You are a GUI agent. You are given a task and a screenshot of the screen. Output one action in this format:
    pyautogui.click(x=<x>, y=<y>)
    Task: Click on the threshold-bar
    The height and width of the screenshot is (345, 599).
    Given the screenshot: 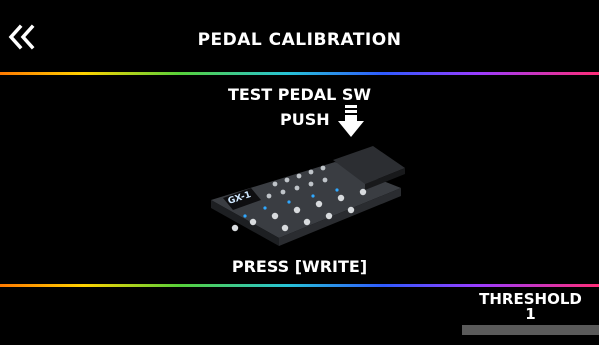 What is the action you would take?
    pyautogui.click(x=530, y=330)
    